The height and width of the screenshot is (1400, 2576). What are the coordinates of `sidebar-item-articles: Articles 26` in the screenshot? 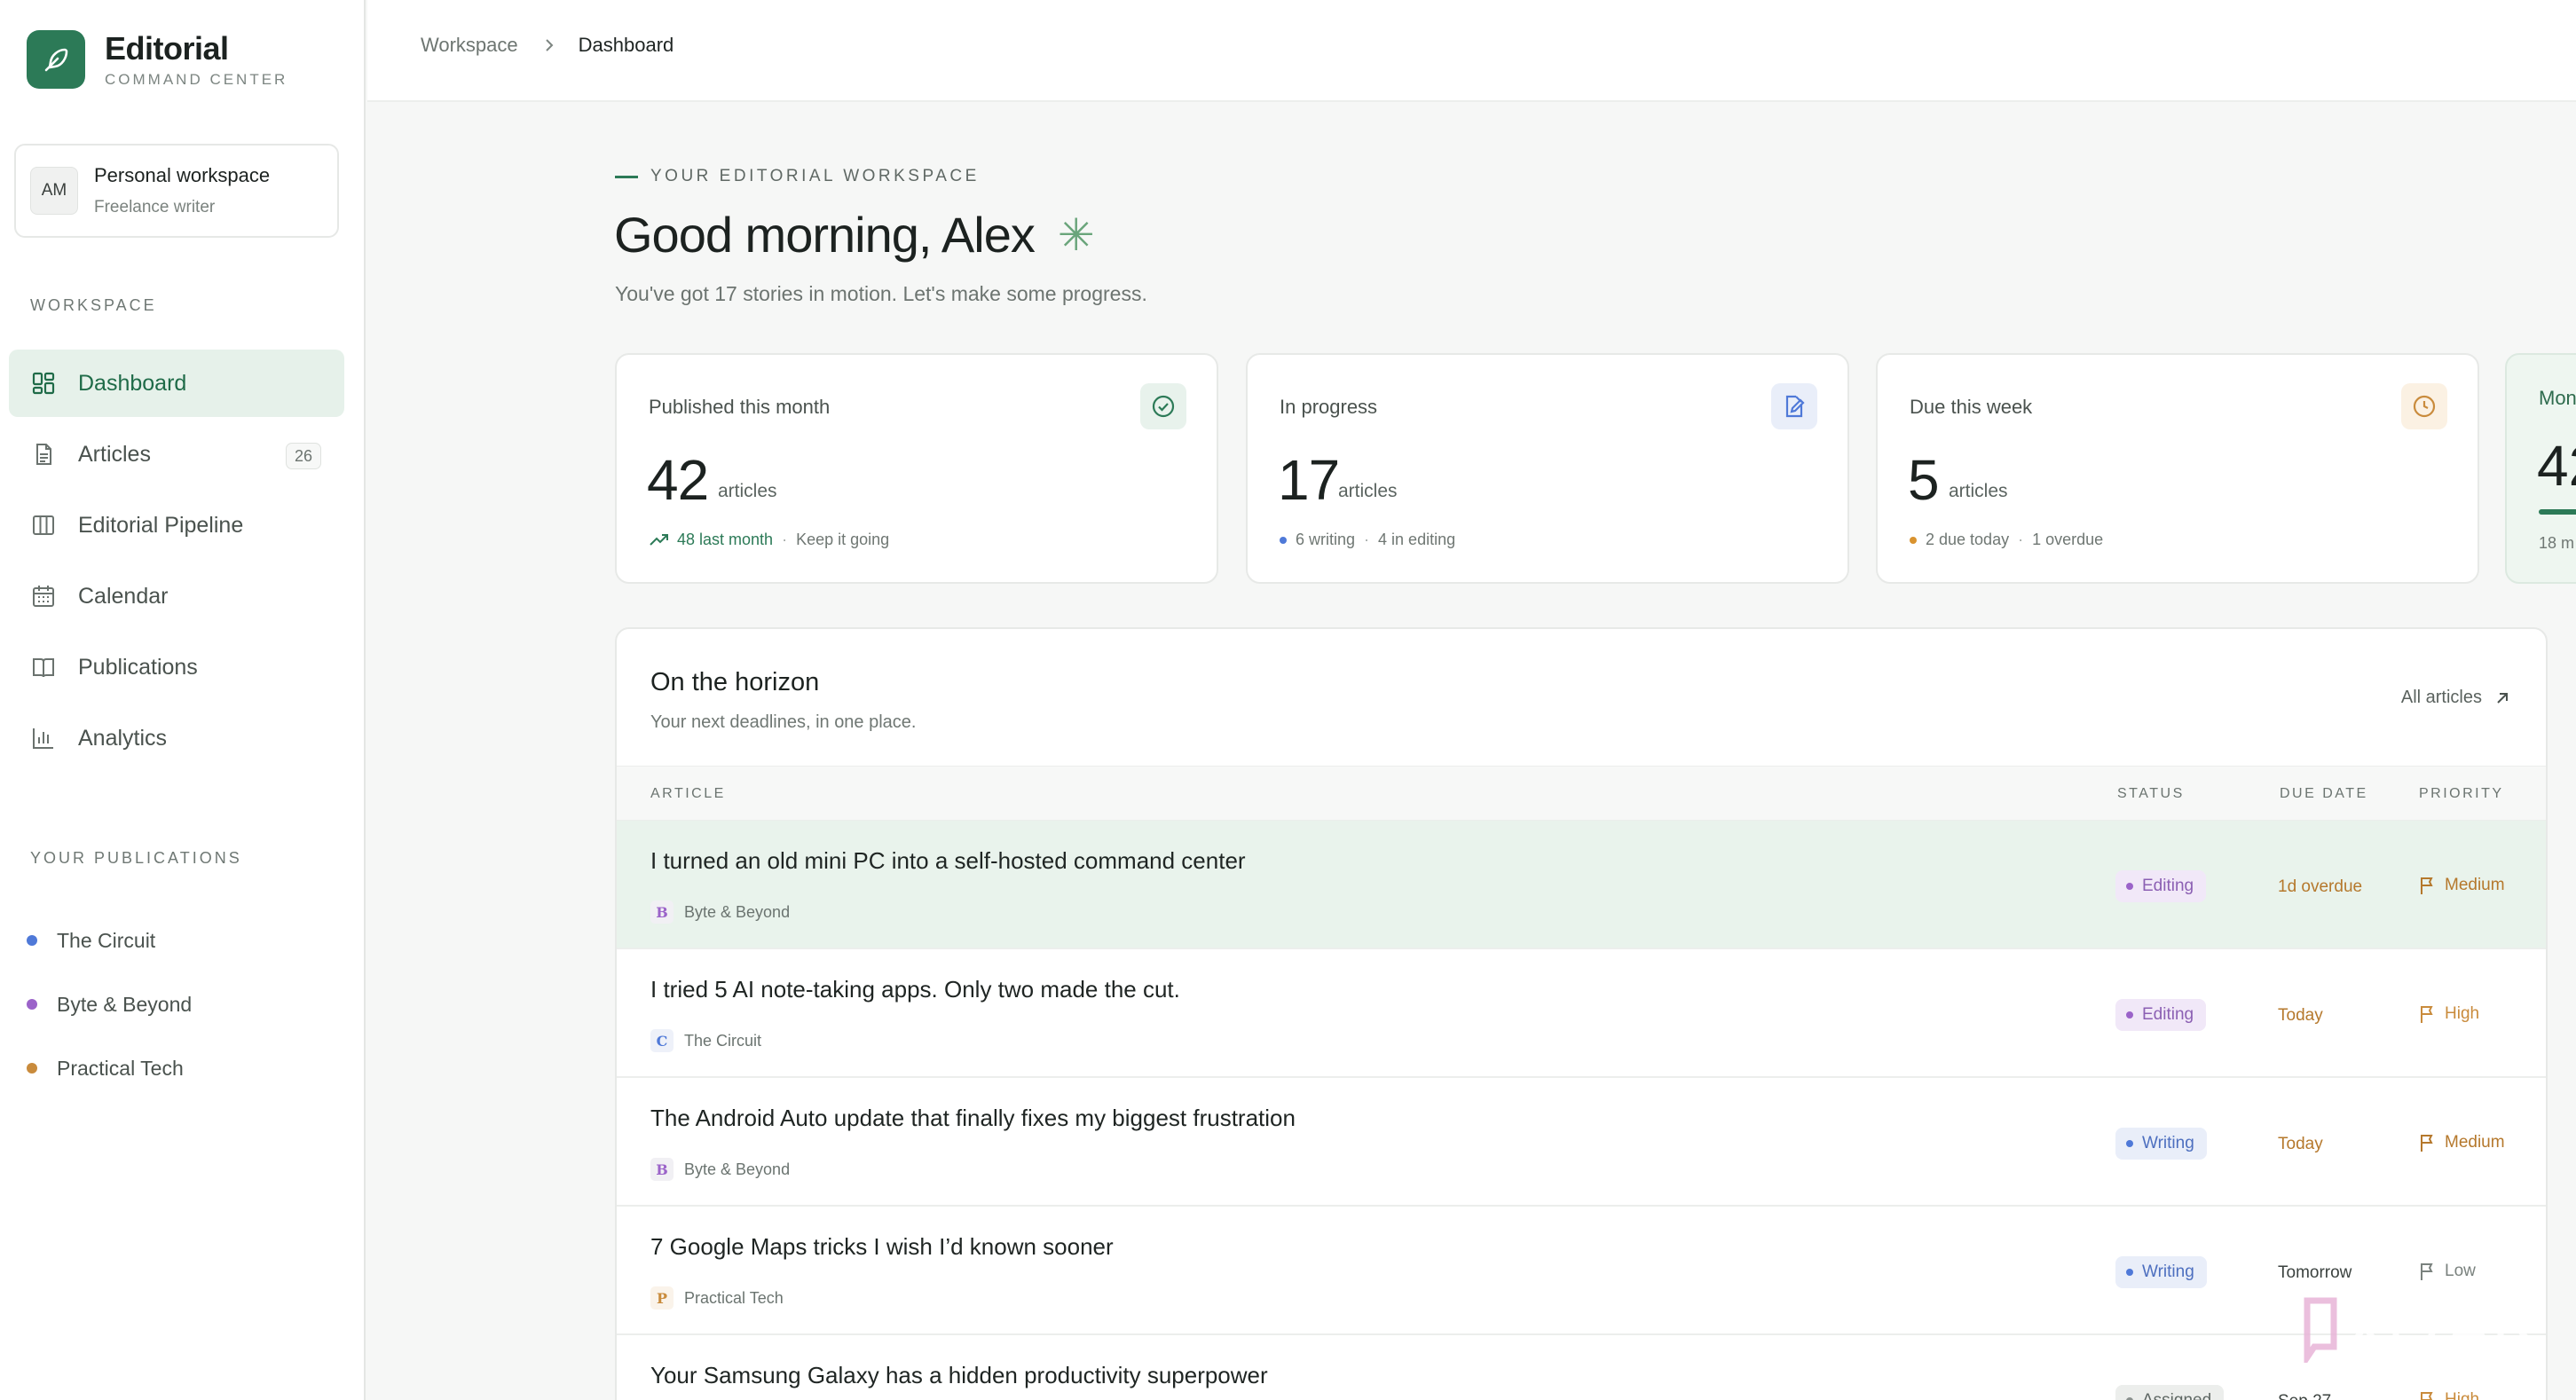 It's located at (177, 454).